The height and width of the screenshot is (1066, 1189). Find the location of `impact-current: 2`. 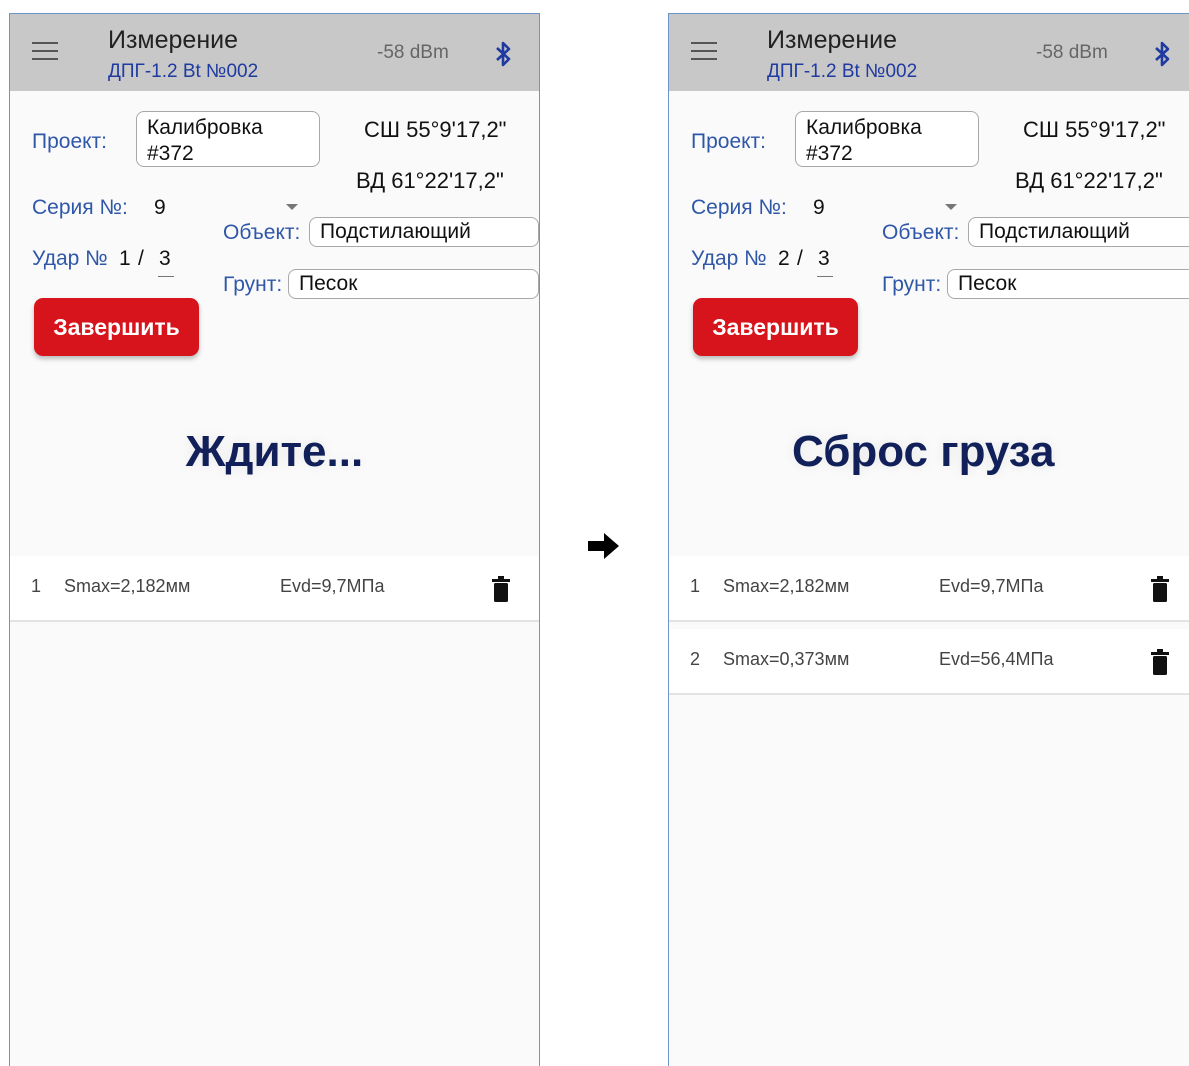

impact-current: 2 is located at coordinates (784, 258).